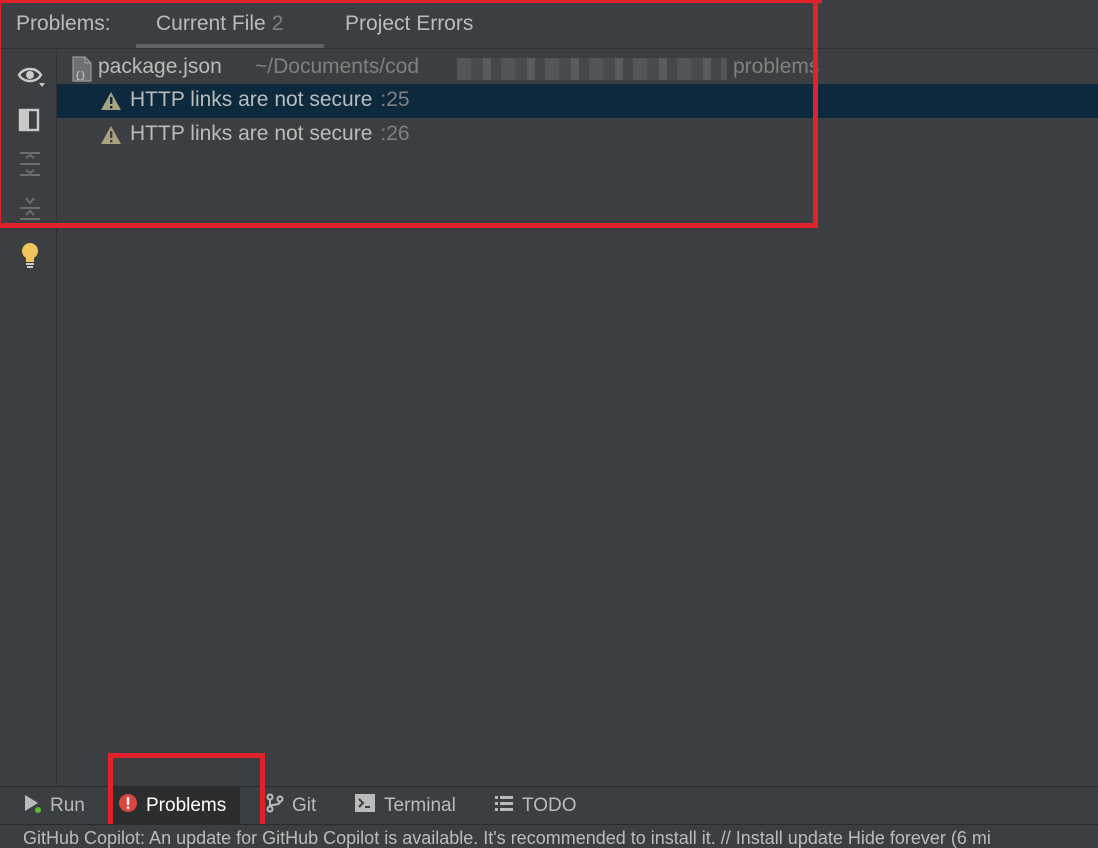 The height and width of the screenshot is (848, 1098). I want to click on todo-tool-button: TODO, so click(535, 806).